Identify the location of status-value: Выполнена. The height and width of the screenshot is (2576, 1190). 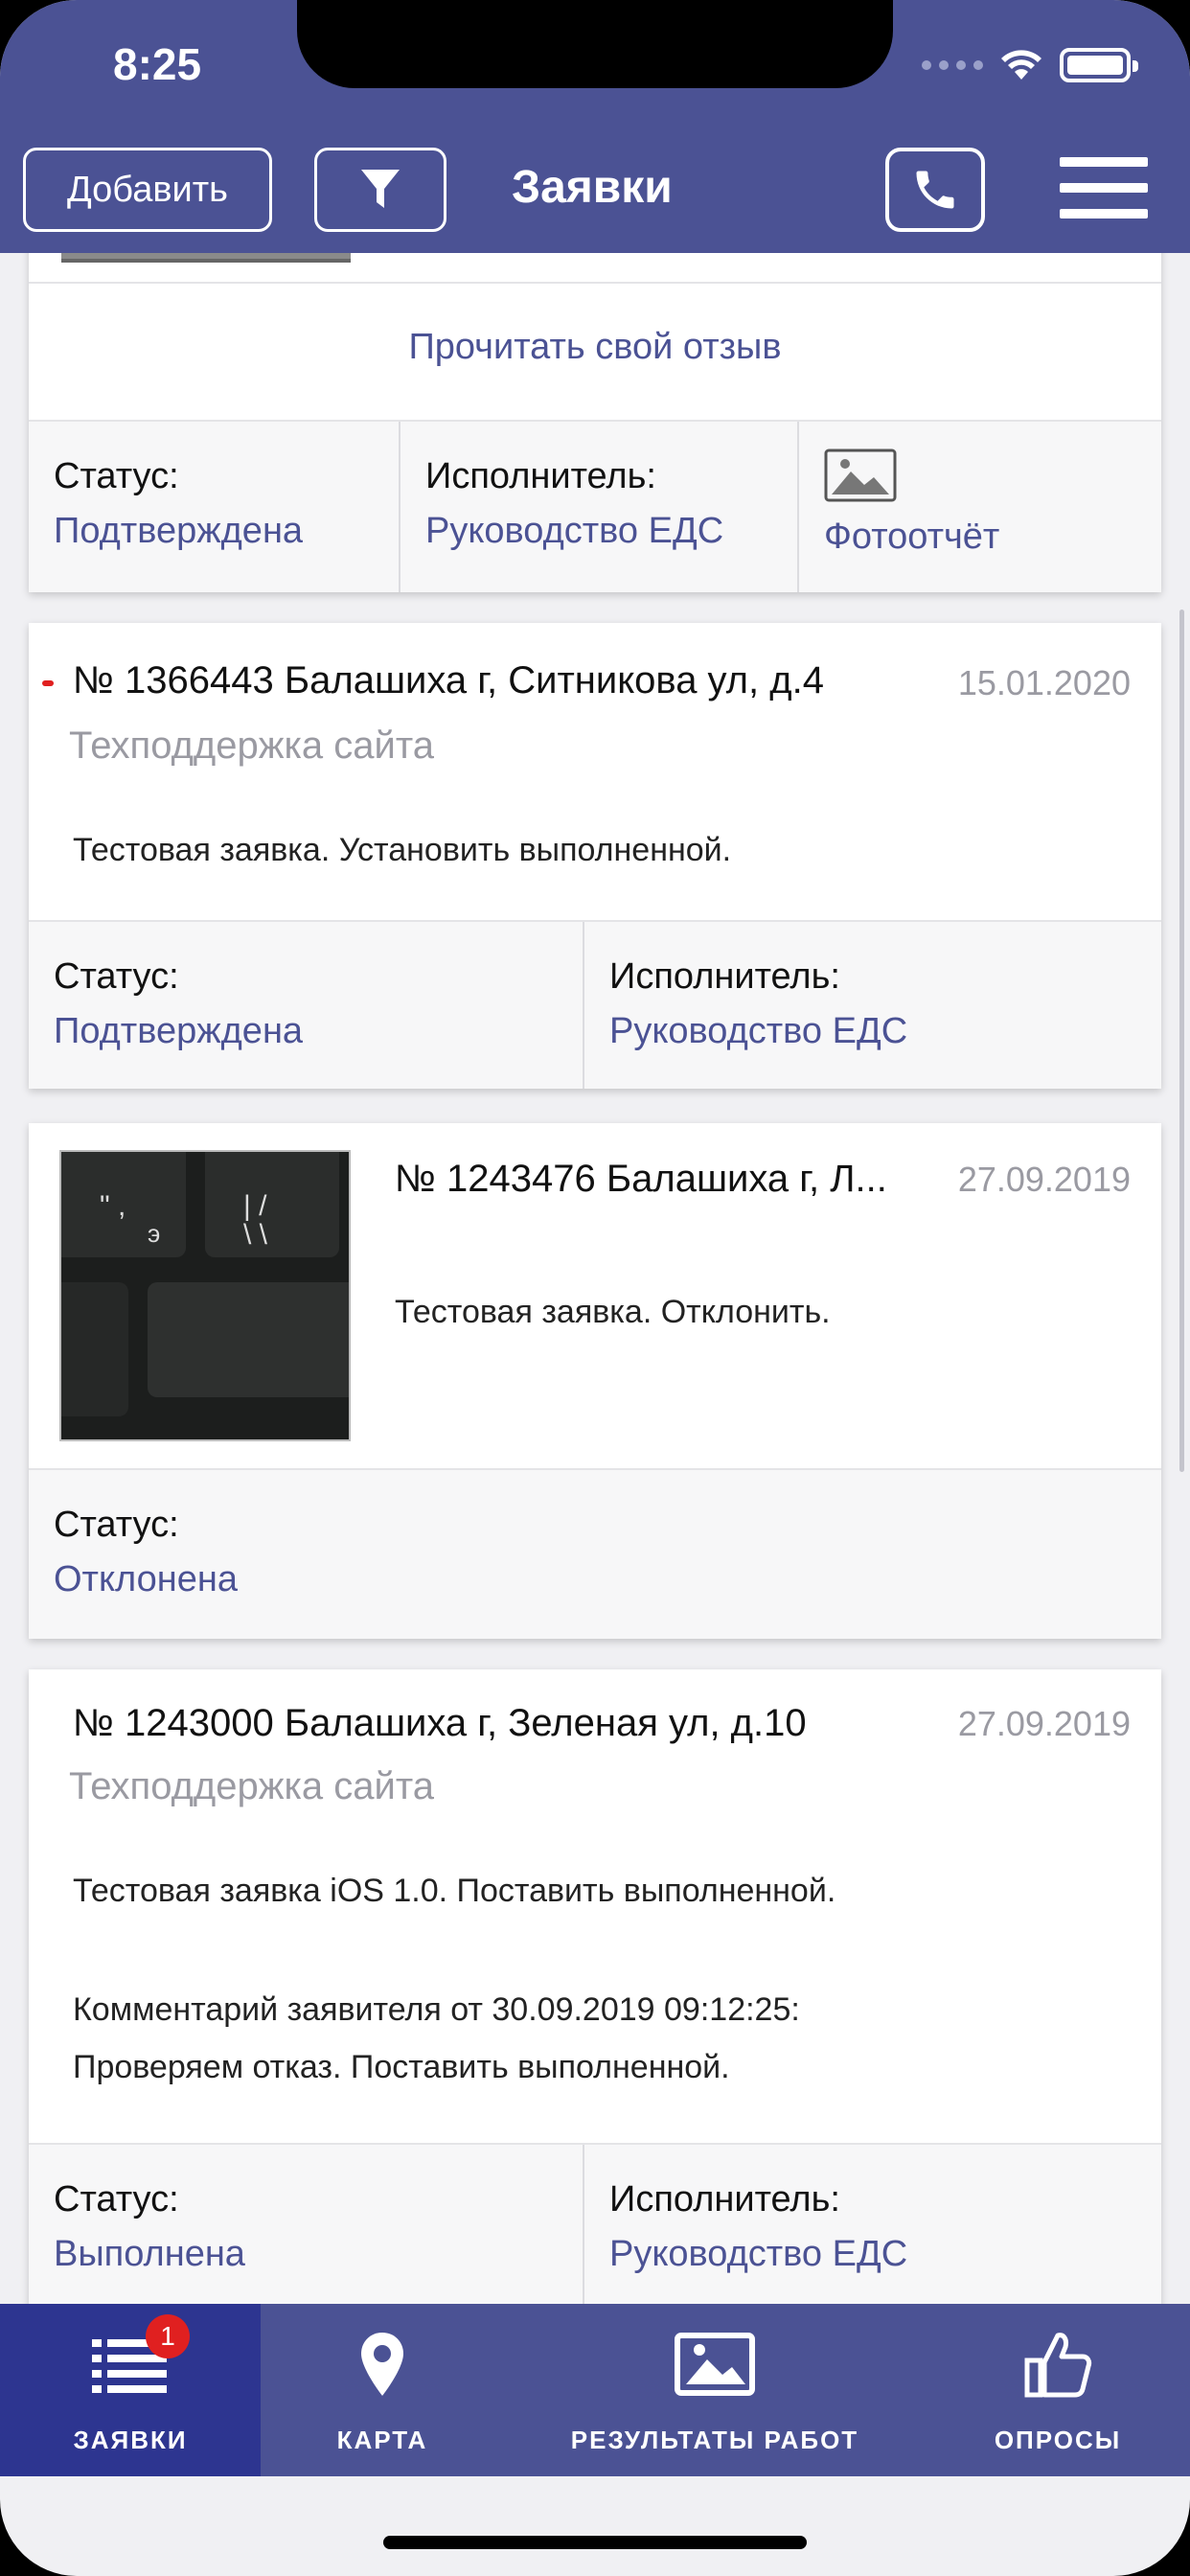
(150, 2254).